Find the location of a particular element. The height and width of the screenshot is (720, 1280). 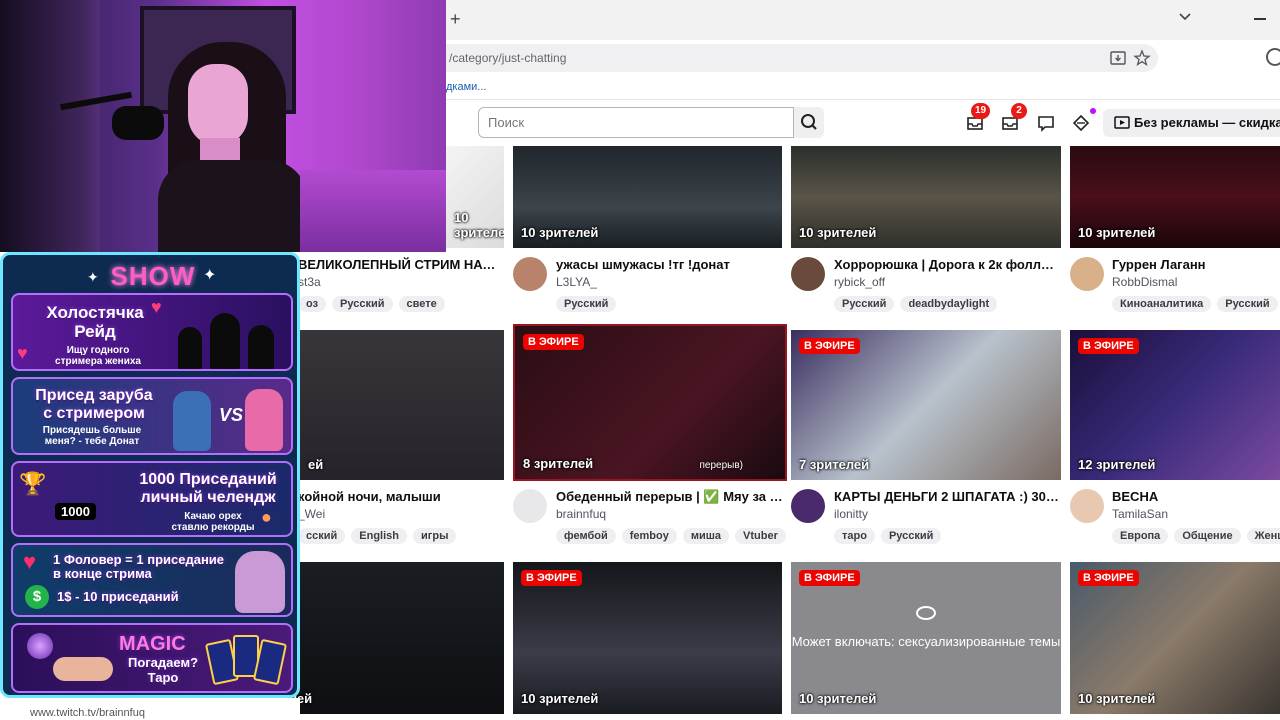

webcam-overlay is located at coordinates (223, 126).